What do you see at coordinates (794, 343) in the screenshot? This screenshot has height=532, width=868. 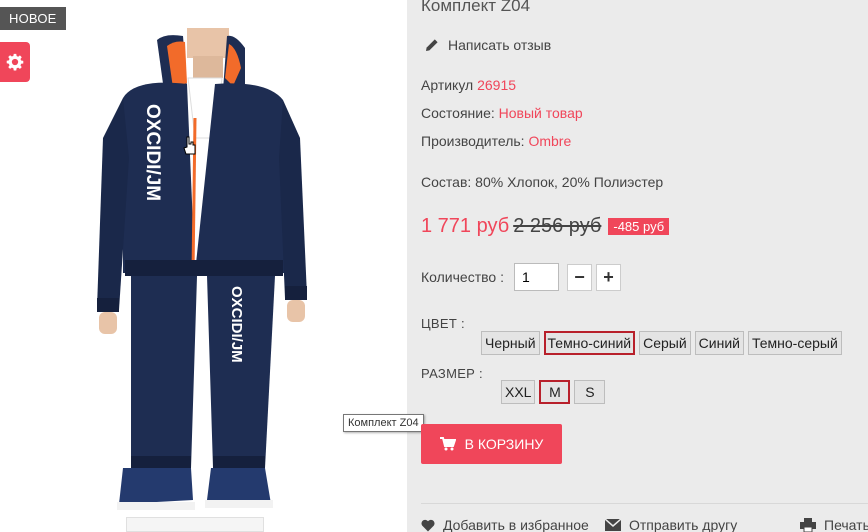 I see `color-option-dark-gray: Темно-серый` at bounding box center [794, 343].